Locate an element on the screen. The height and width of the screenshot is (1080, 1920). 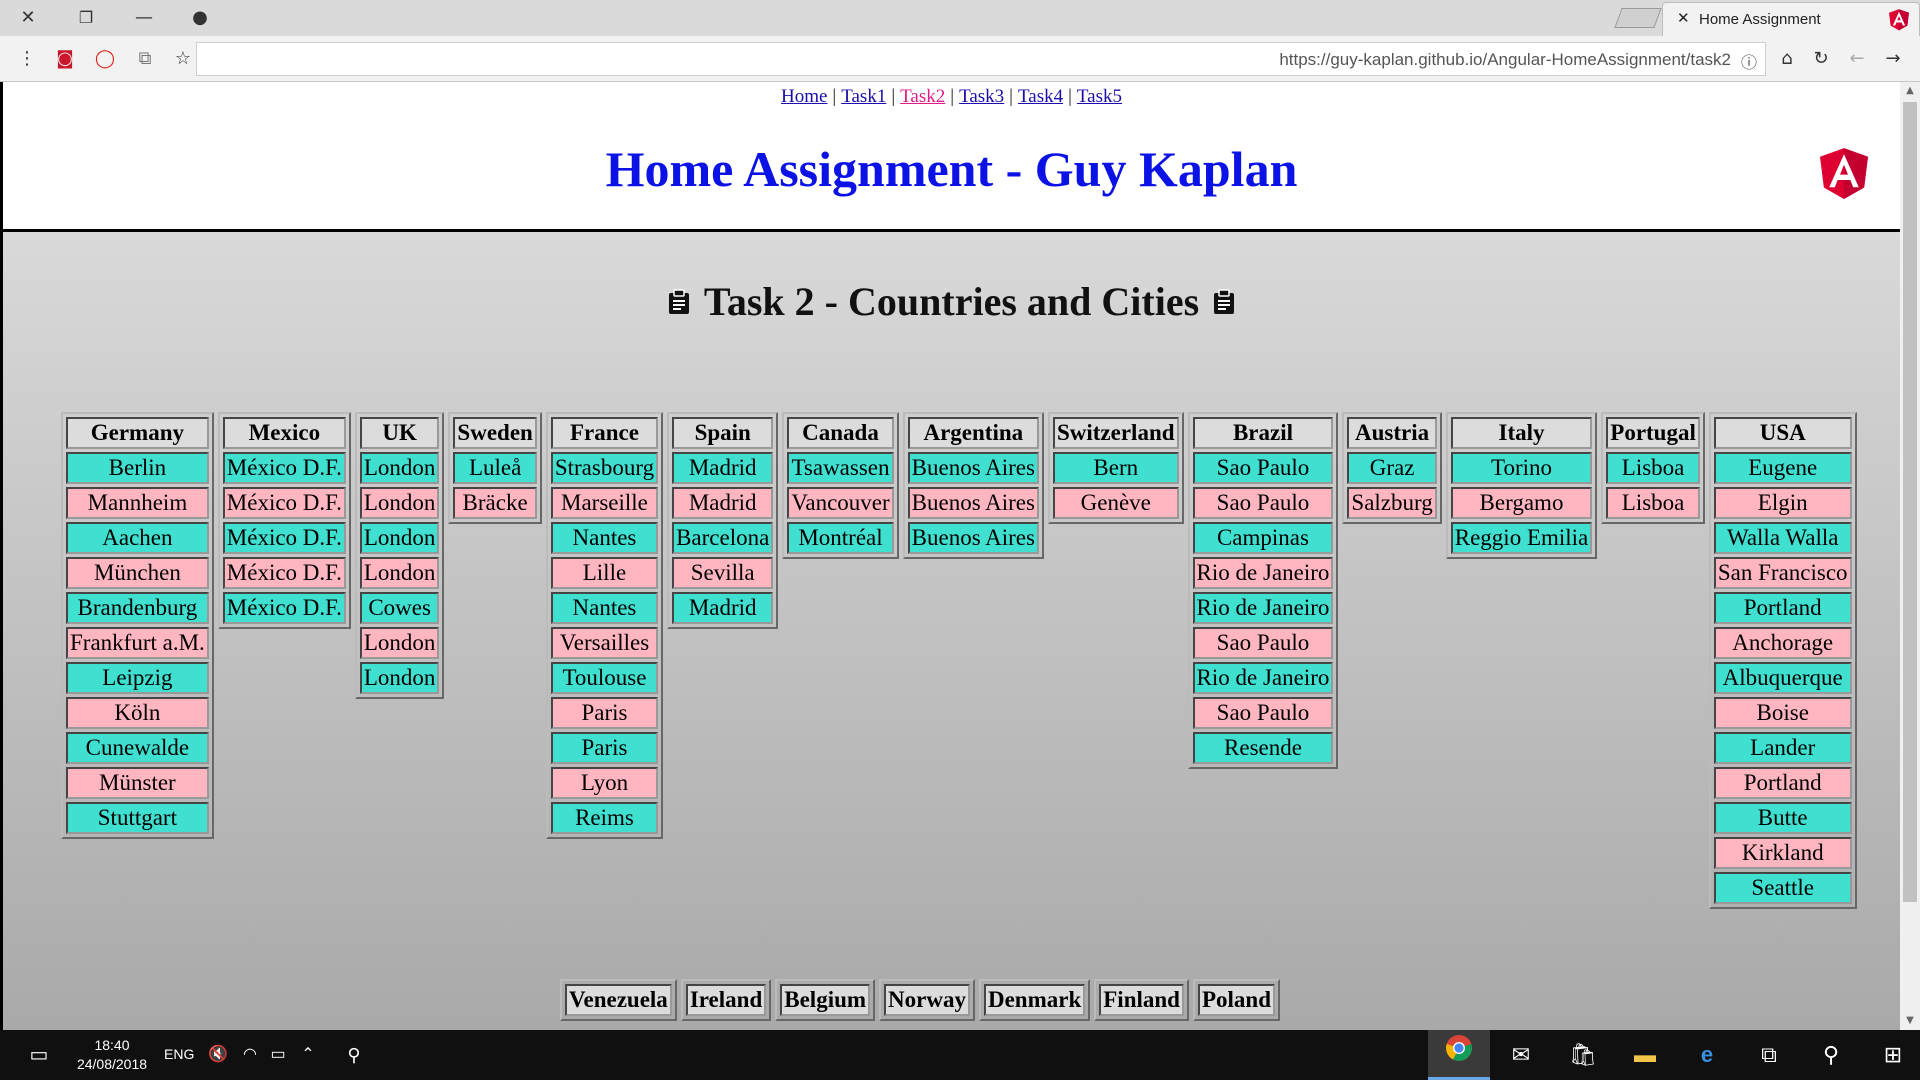
wifi-icon: ◠ is located at coordinates (250, 1055).